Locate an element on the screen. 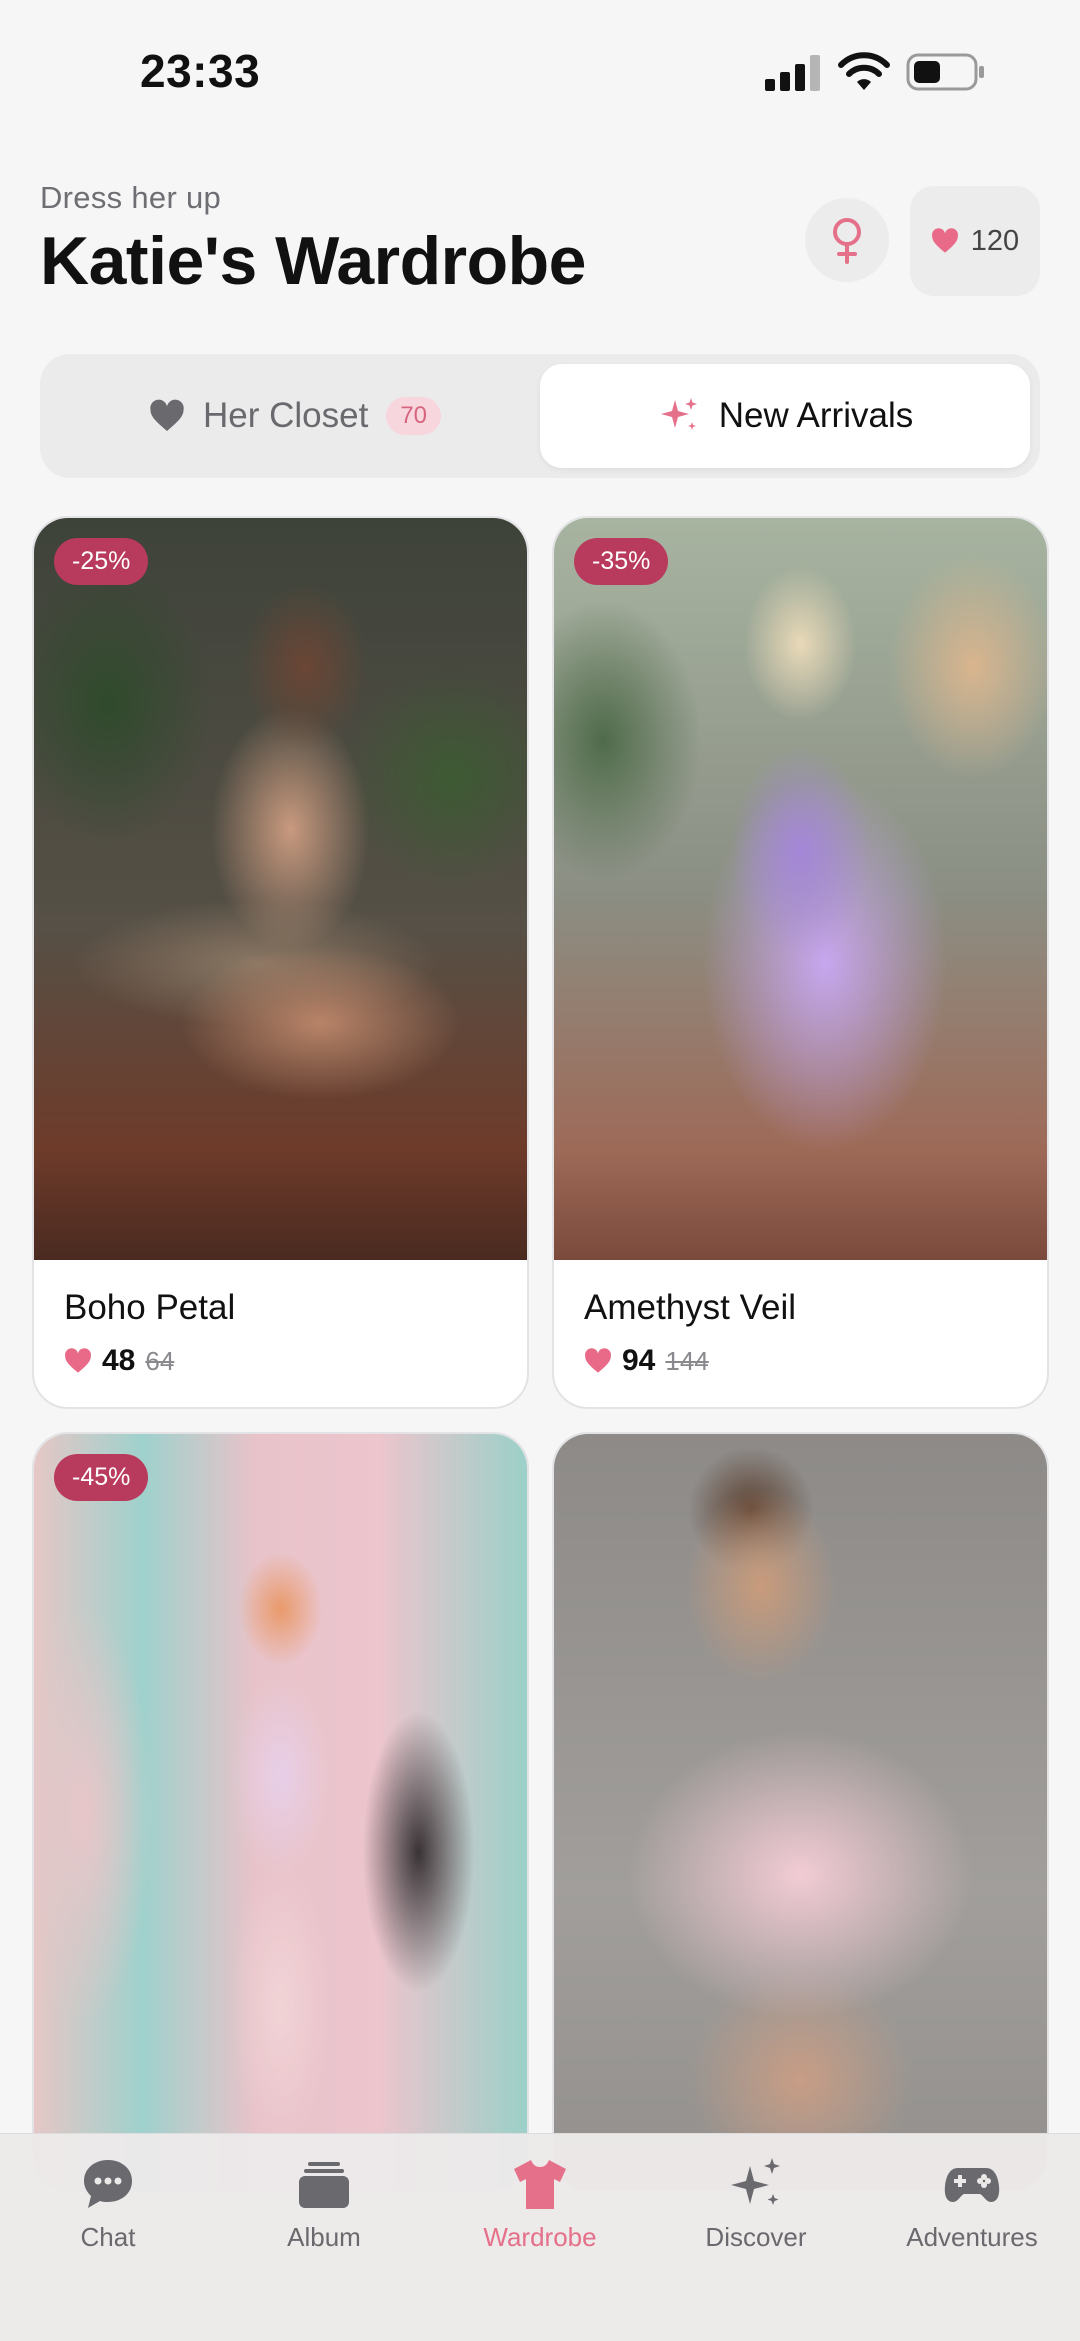 The image size is (1080, 2341). cellular-signal-icon is located at coordinates (792, 73).